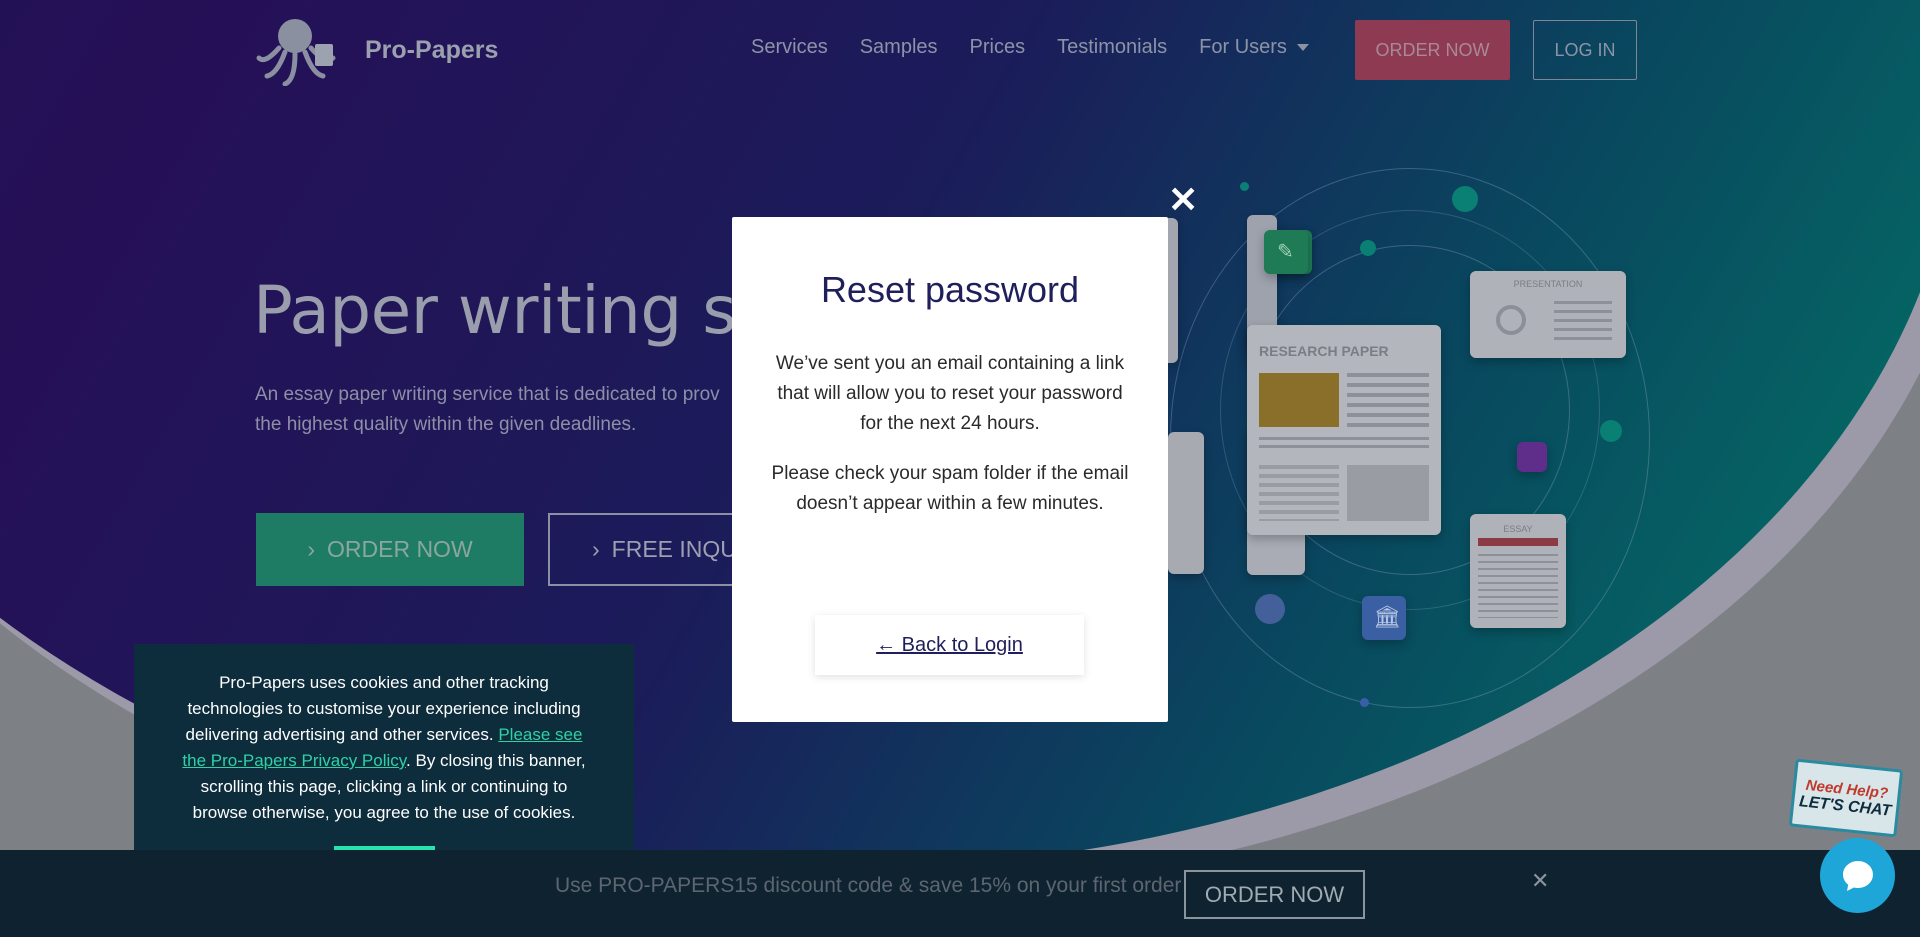 This screenshot has height=937, width=1920. What do you see at coordinates (1388, 493) in the screenshot?
I see `research-col-right` at bounding box center [1388, 493].